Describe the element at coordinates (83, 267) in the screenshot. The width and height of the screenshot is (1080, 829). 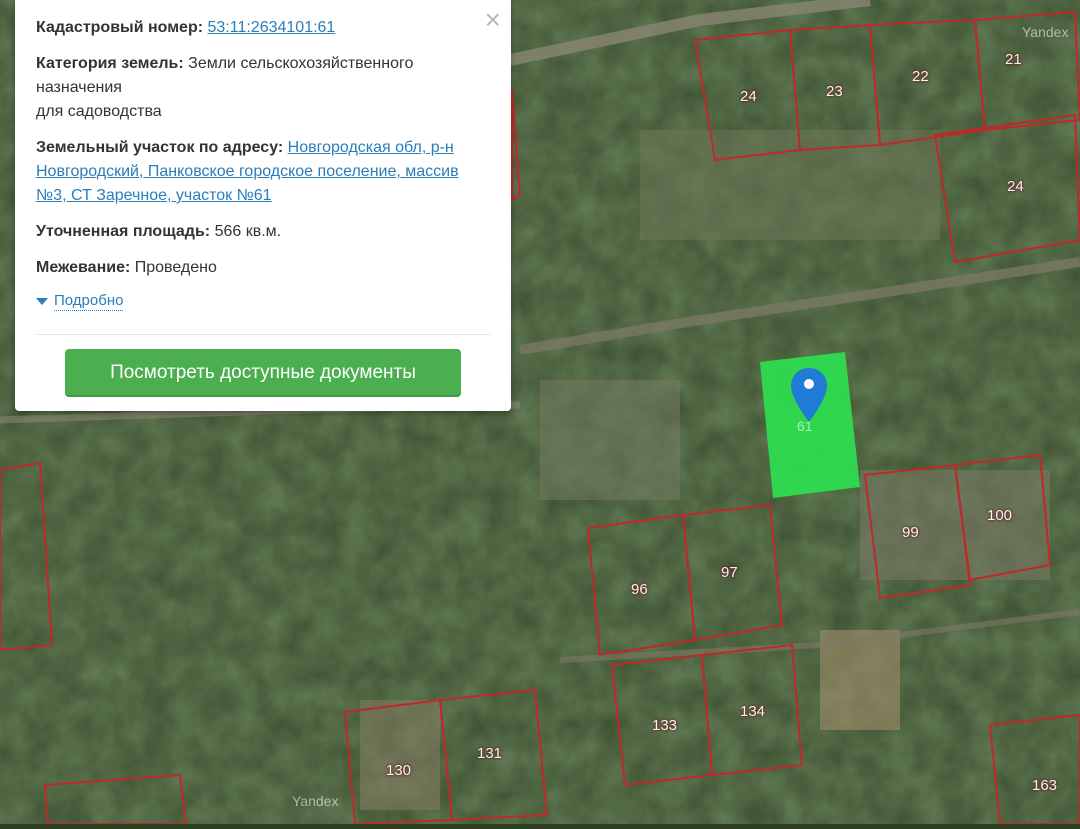
I see `survey-label: Межевание:` at that location.